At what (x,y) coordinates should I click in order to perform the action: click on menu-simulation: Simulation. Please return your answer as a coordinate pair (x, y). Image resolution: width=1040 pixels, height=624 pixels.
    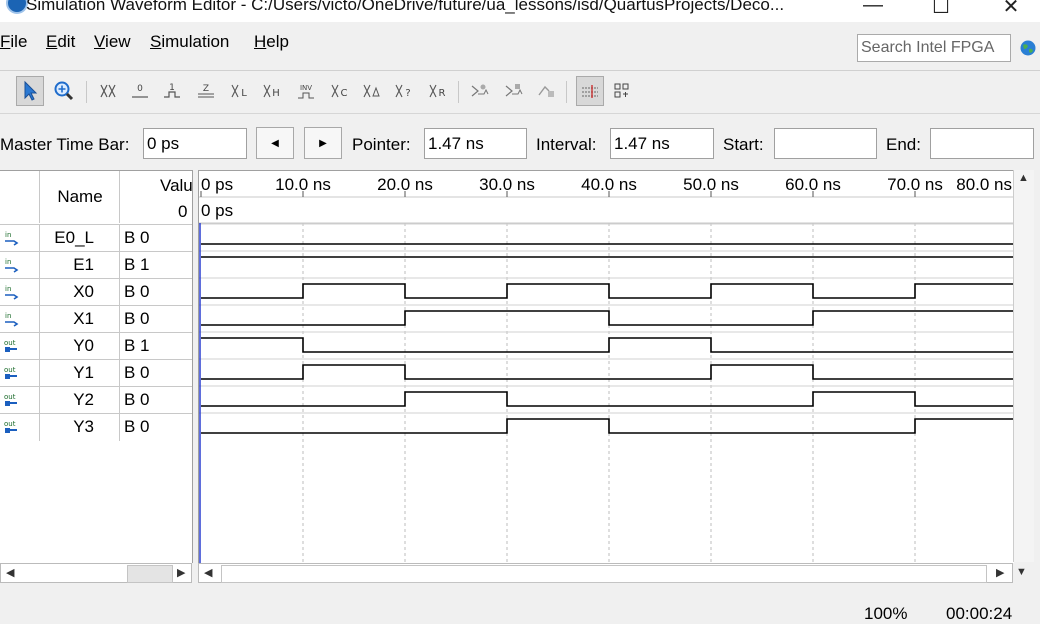
    Looking at the image, I should click on (189, 42).